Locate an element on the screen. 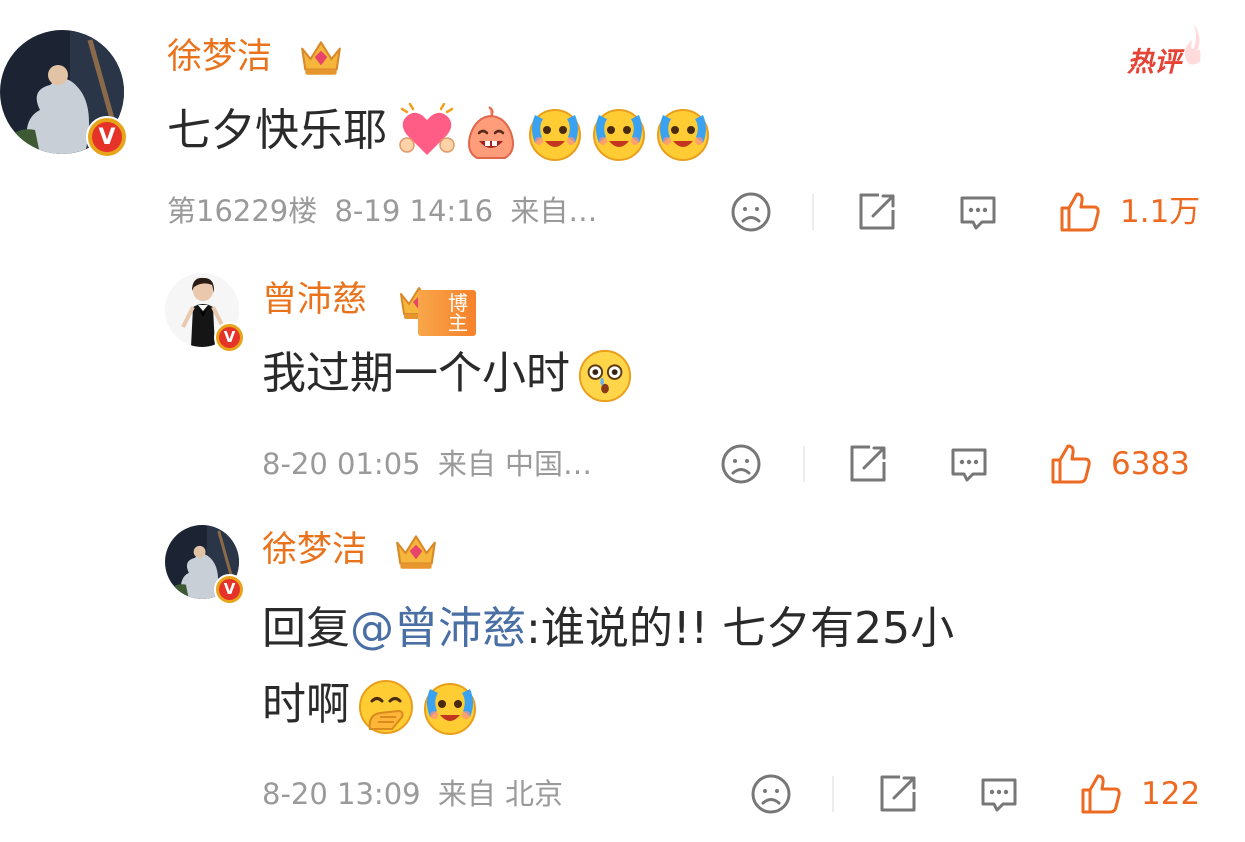 This screenshot has height=842, width=1245. shocked-emoji-icon is located at coordinates (605, 376).